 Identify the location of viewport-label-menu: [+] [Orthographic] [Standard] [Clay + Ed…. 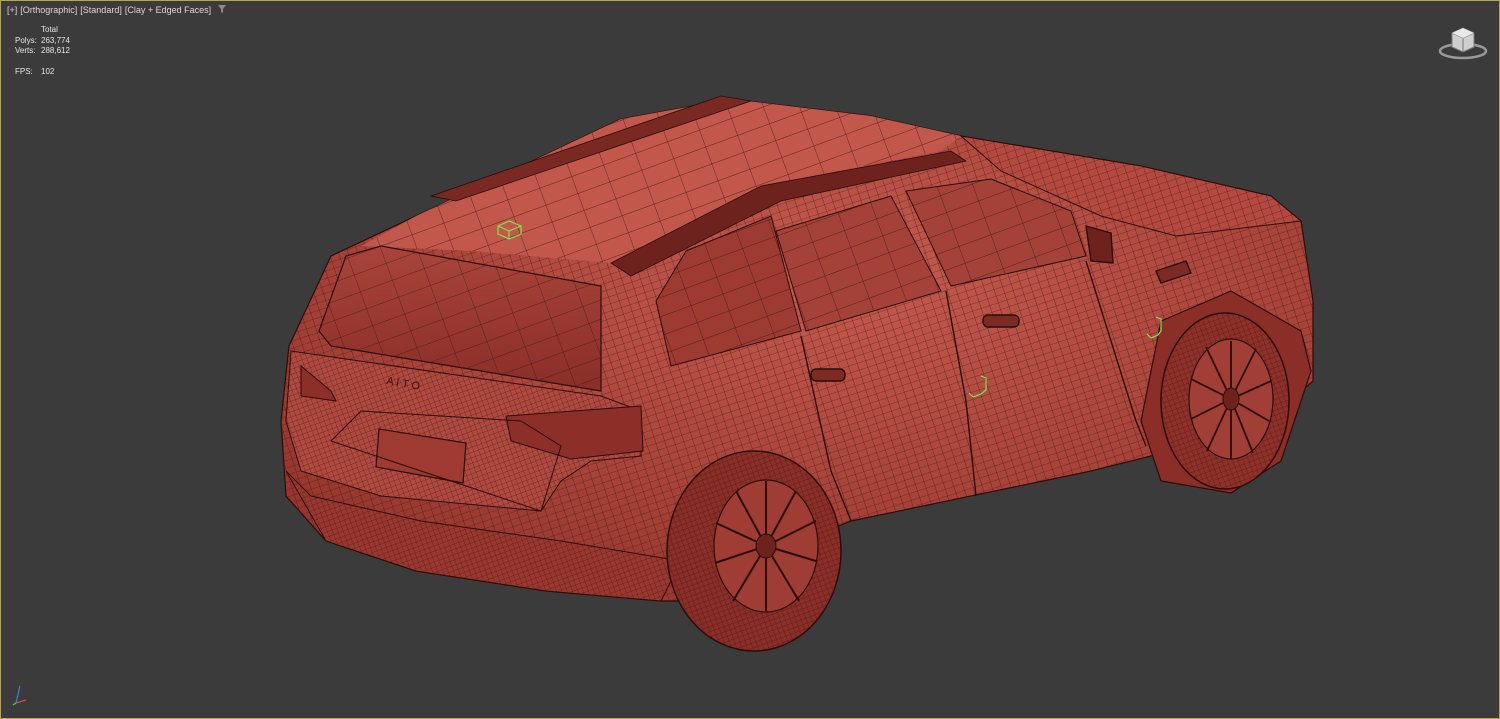
(117, 10).